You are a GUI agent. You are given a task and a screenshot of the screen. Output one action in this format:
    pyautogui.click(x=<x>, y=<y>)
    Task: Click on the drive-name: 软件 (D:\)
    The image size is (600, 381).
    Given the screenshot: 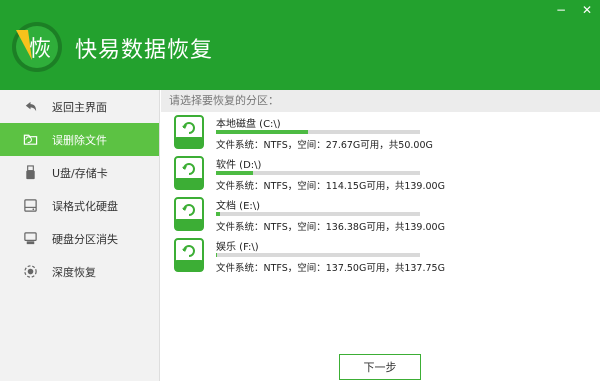 What is the action you would take?
    pyautogui.click(x=239, y=165)
    